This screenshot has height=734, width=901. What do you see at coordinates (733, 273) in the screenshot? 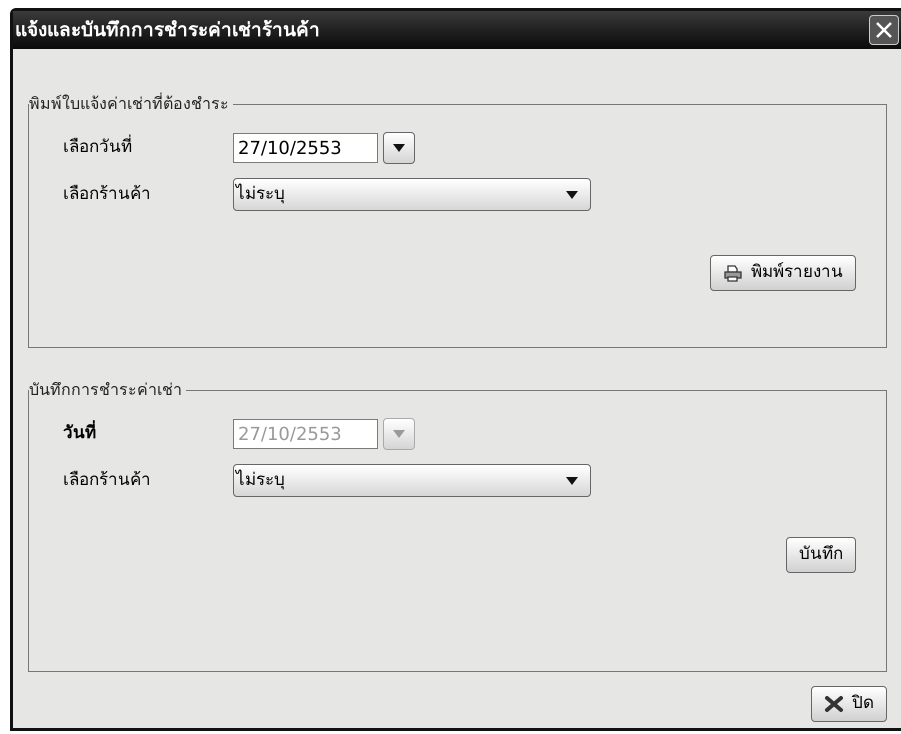
I see `printer-icon` at bounding box center [733, 273].